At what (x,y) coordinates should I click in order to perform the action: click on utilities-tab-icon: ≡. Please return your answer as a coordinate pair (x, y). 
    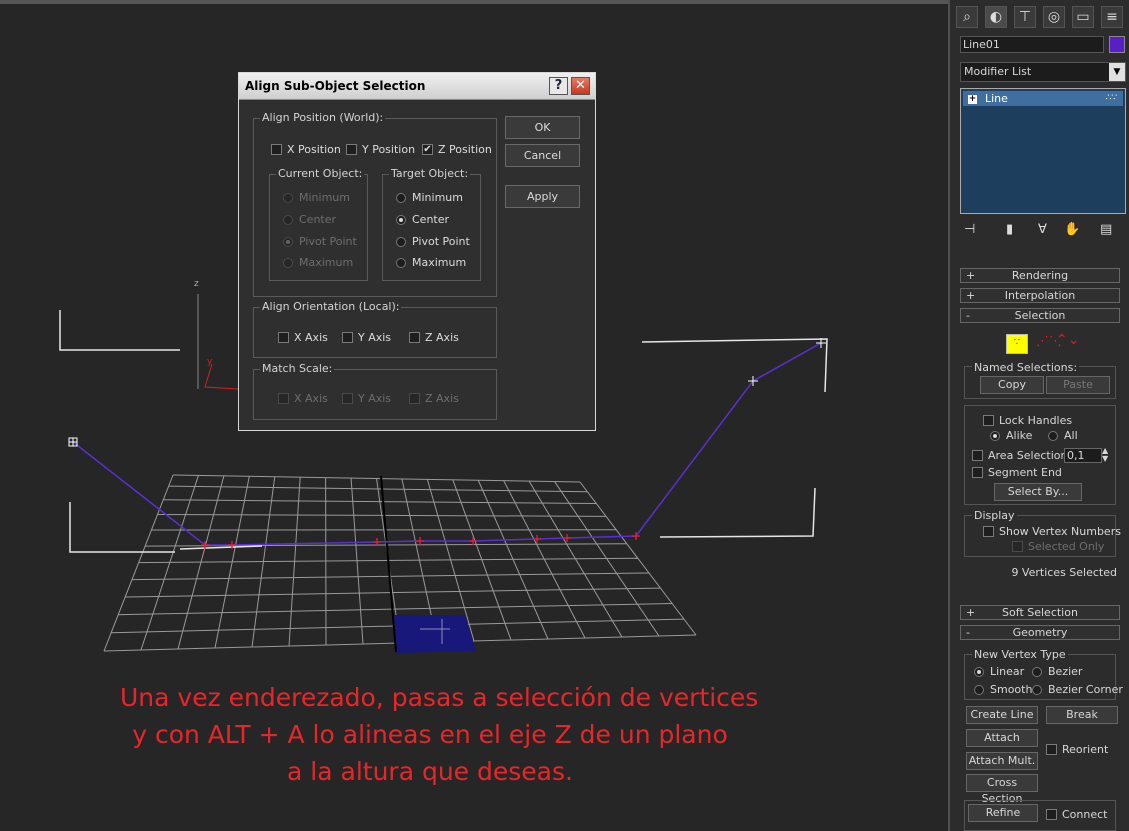
    Looking at the image, I should click on (1112, 17).